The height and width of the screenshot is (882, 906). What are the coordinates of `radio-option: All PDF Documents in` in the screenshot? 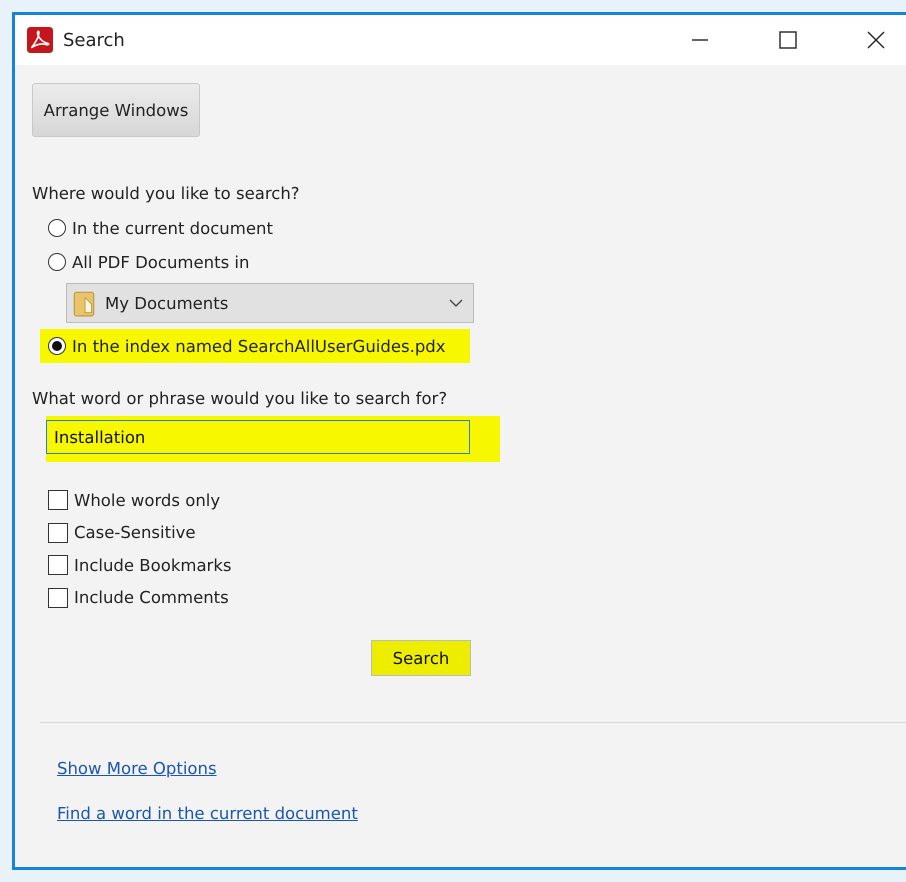 It's located at (161, 262).